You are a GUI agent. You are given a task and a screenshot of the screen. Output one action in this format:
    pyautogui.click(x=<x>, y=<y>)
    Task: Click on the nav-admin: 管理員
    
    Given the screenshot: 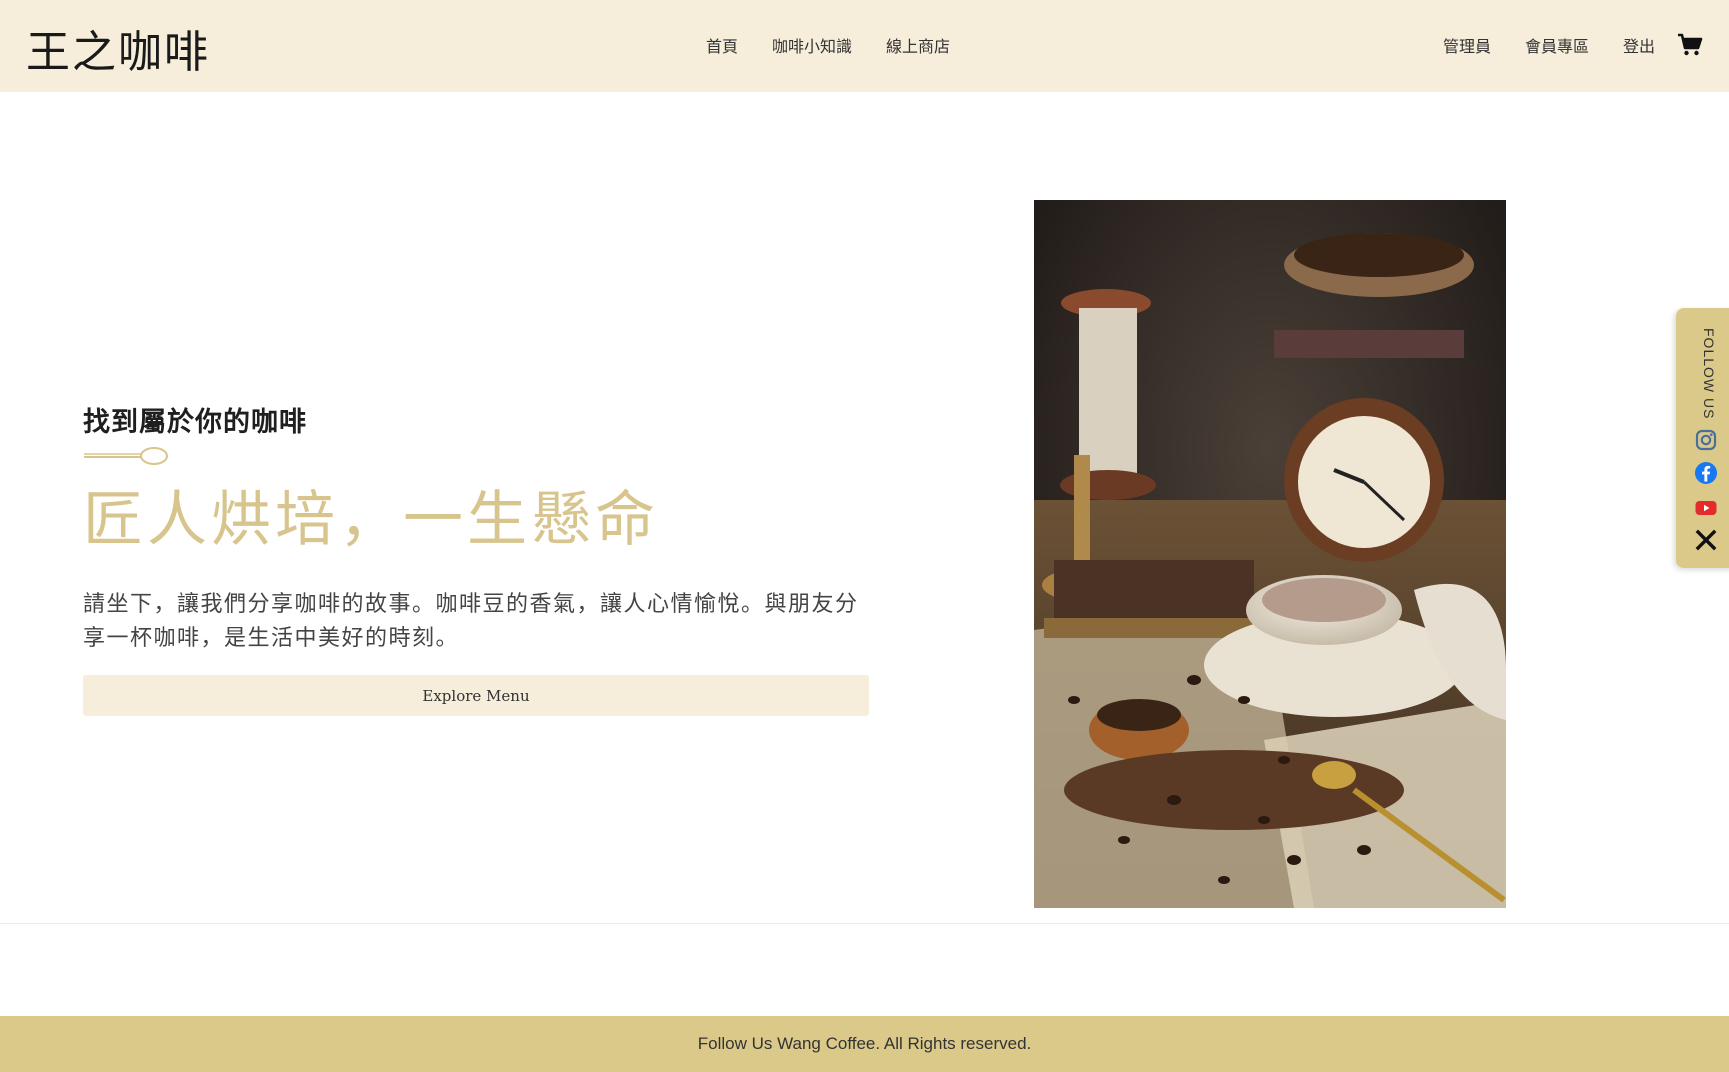 What is the action you would take?
    pyautogui.click(x=1467, y=45)
    